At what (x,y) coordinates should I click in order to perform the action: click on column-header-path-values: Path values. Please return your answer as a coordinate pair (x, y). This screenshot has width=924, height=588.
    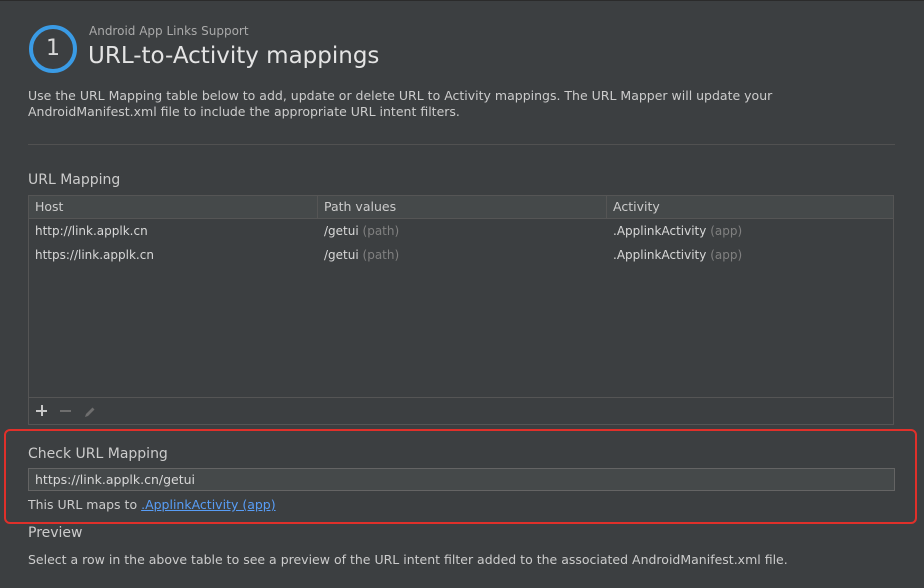
    Looking at the image, I should click on (462, 207).